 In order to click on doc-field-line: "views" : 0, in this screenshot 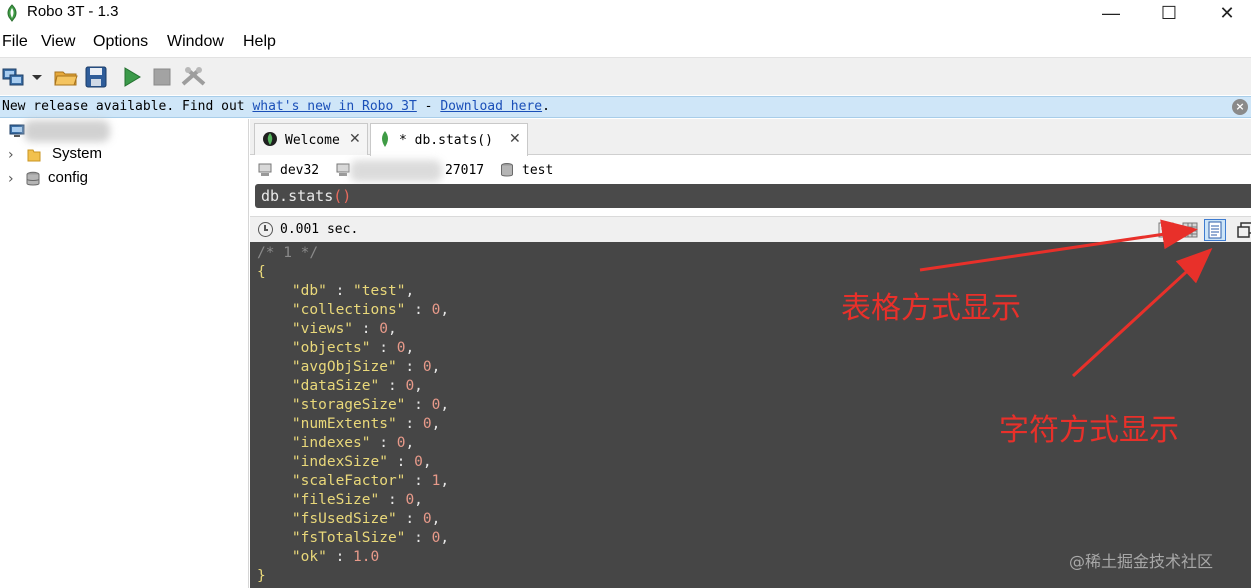, I will do `click(344, 329)`.